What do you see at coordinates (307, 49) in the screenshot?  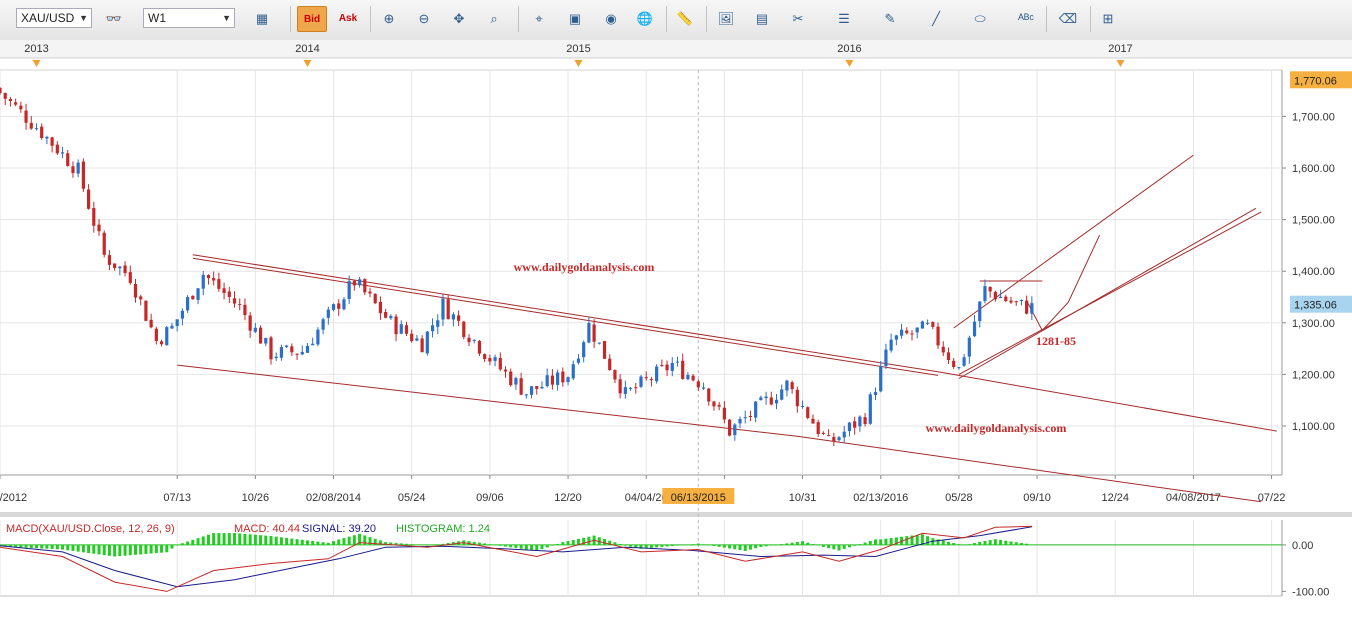 I see `year-label: 2014` at bounding box center [307, 49].